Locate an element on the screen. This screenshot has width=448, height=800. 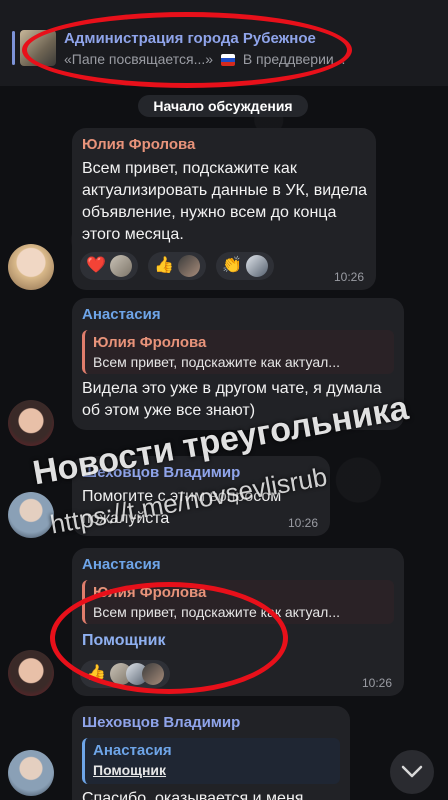
flag-icon is located at coordinates (227, 60).